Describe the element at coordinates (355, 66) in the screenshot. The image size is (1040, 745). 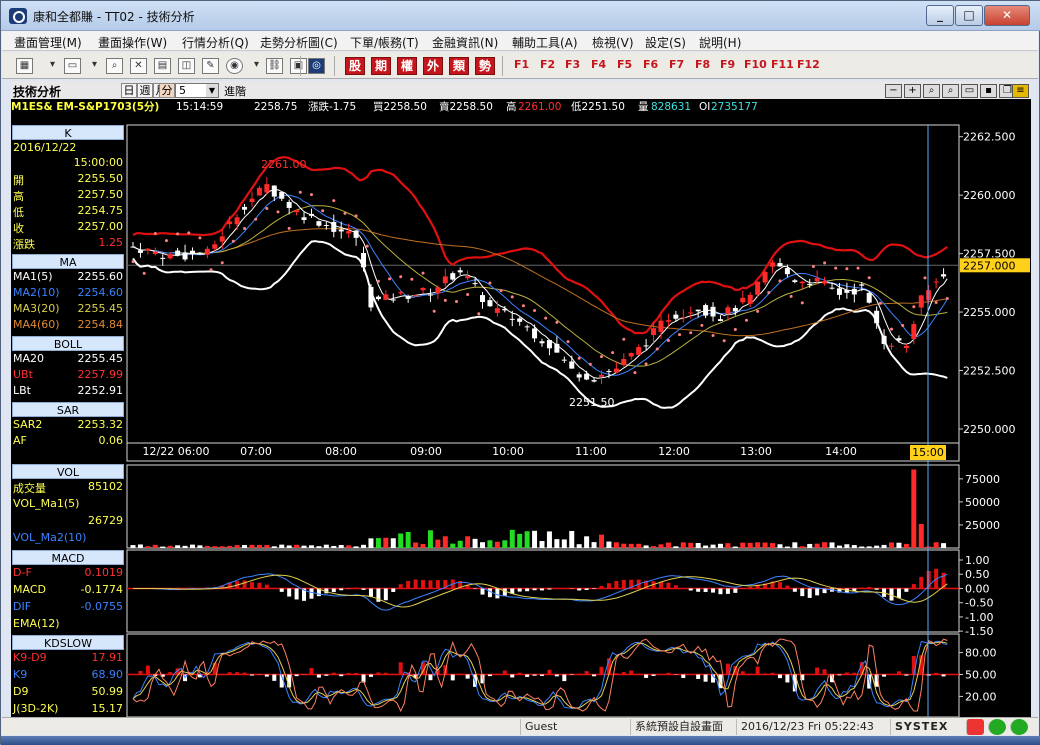
I see `stock-button: 股` at that location.